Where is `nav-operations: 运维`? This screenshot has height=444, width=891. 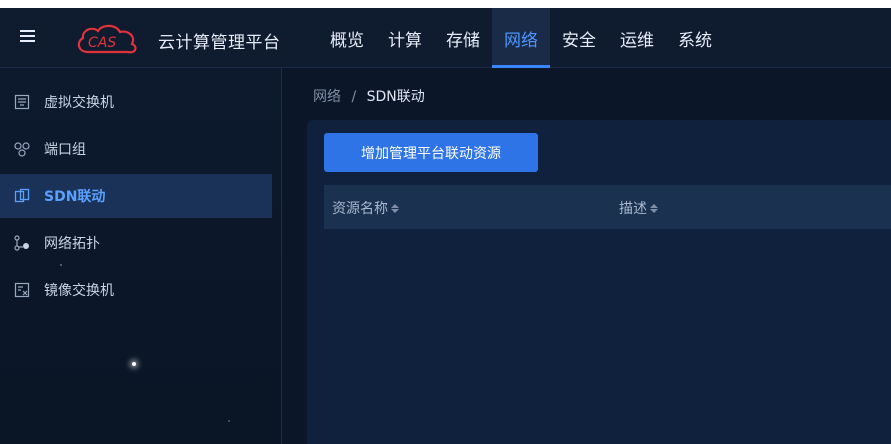 nav-operations: 运维 is located at coordinates (637, 38).